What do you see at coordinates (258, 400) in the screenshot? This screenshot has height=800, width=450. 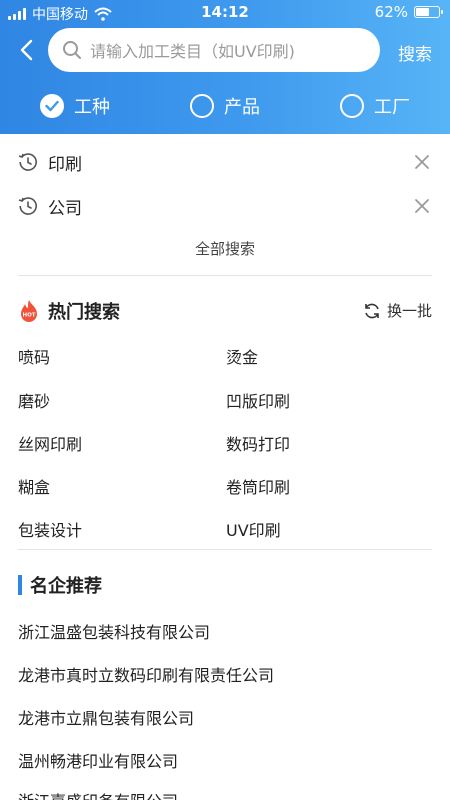 I see `hot-search-item: 凹版印刷` at bounding box center [258, 400].